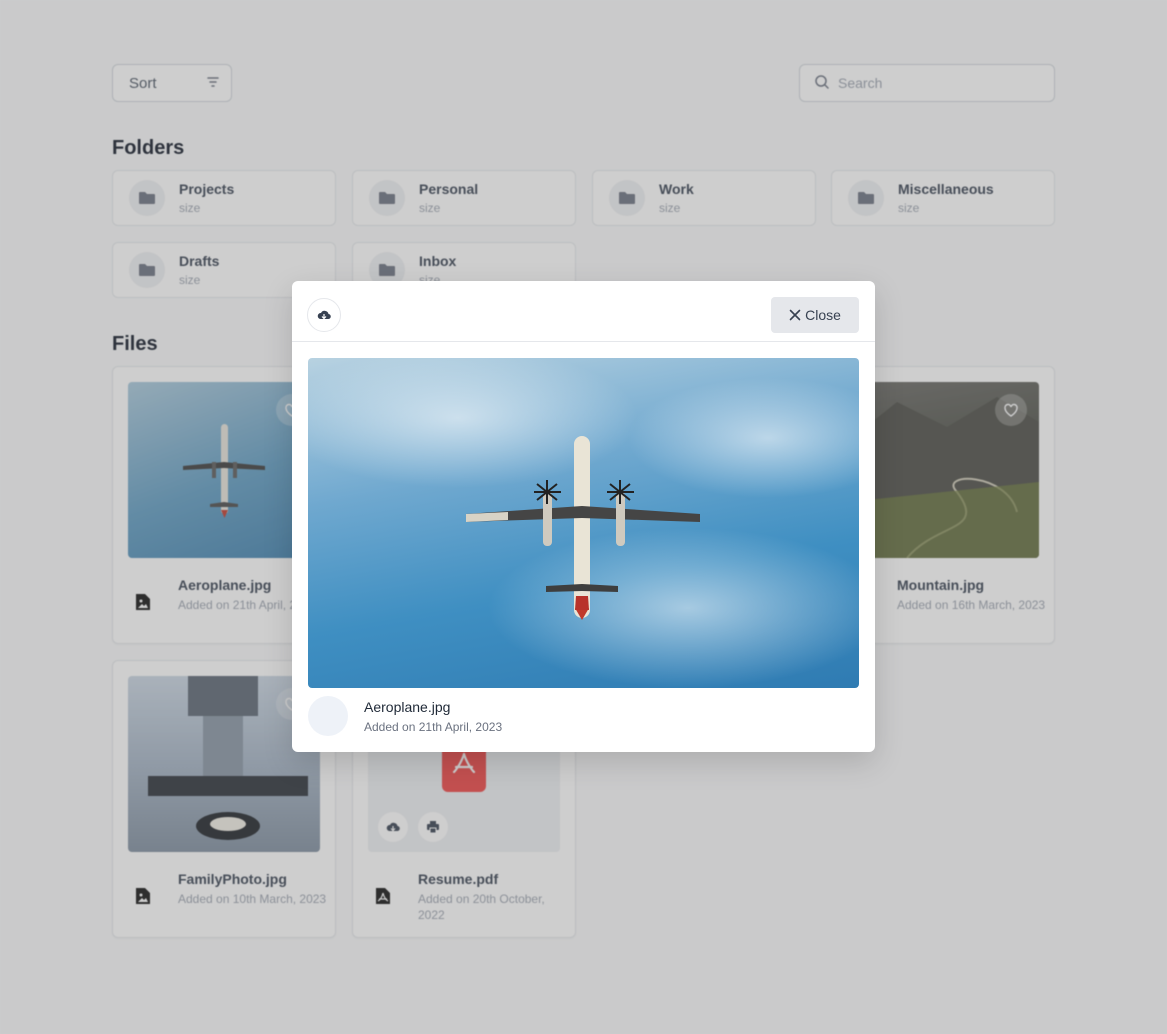 This screenshot has width=1167, height=1034. Describe the element at coordinates (823, 315) in the screenshot. I see `close-label: Close` at that location.